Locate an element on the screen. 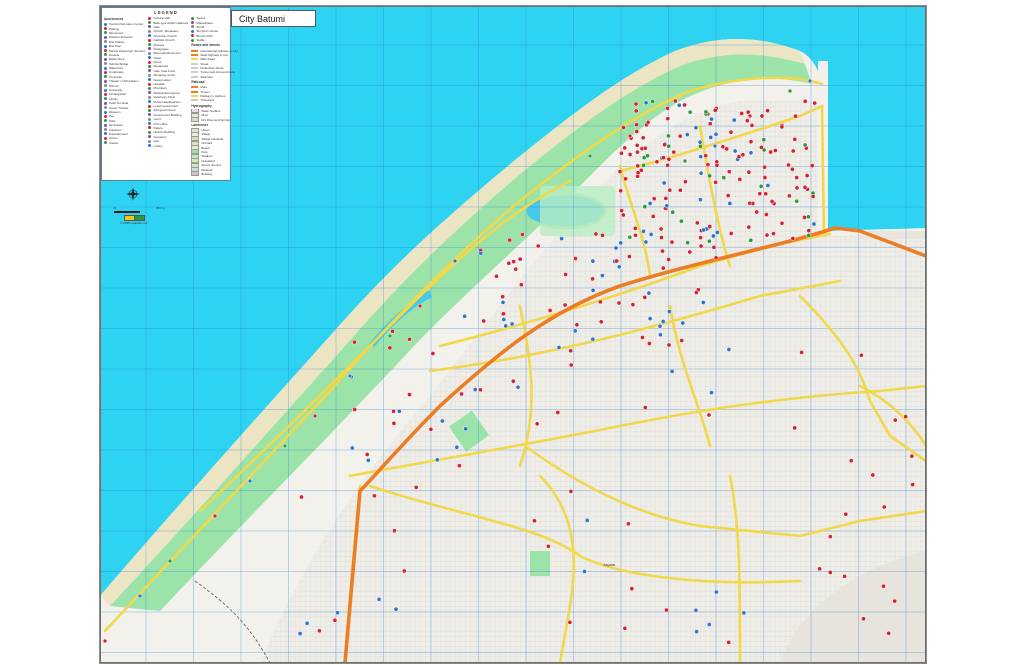 This screenshot has height=665, width=1024. legend-item-label: Lottery is located at coordinates (158, 145).